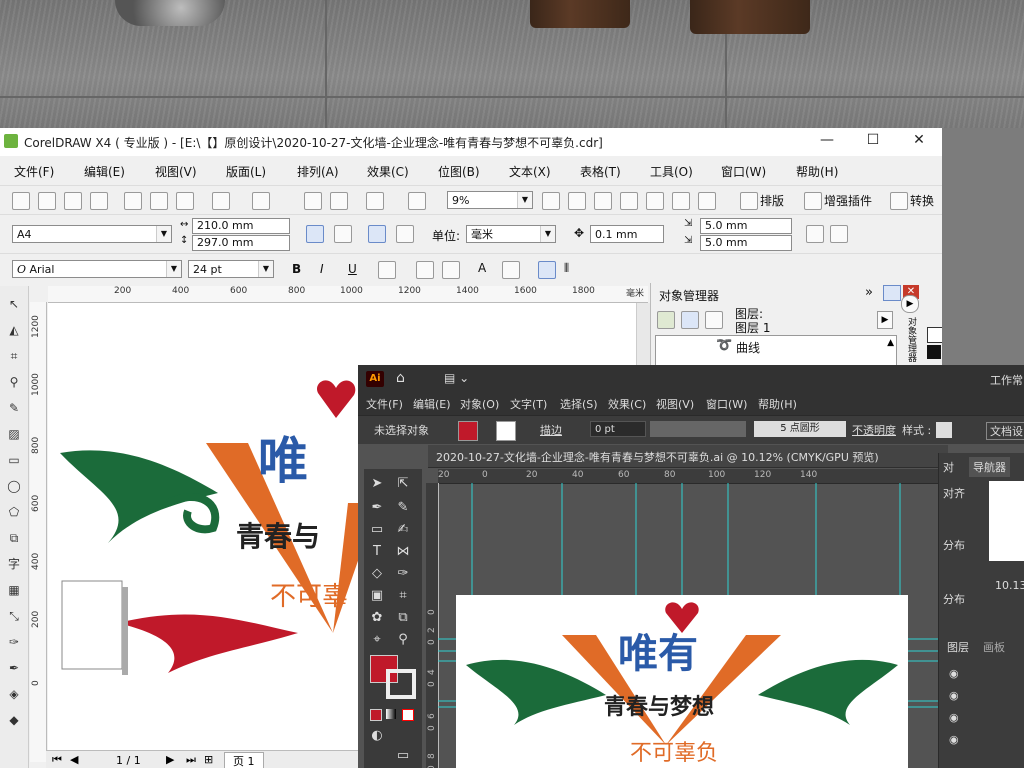 This screenshot has width=1024, height=768. Describe the element at coordinates (707, 201) in the screenshot. I see `zoom-height-icon` at that location.